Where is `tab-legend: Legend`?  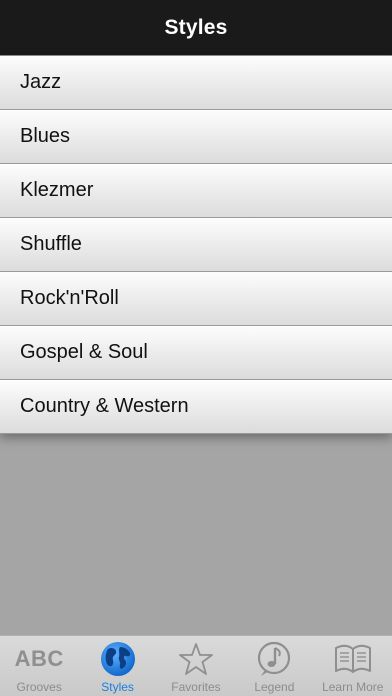
tab-legend: Legend is located at coordinates (274, 665).